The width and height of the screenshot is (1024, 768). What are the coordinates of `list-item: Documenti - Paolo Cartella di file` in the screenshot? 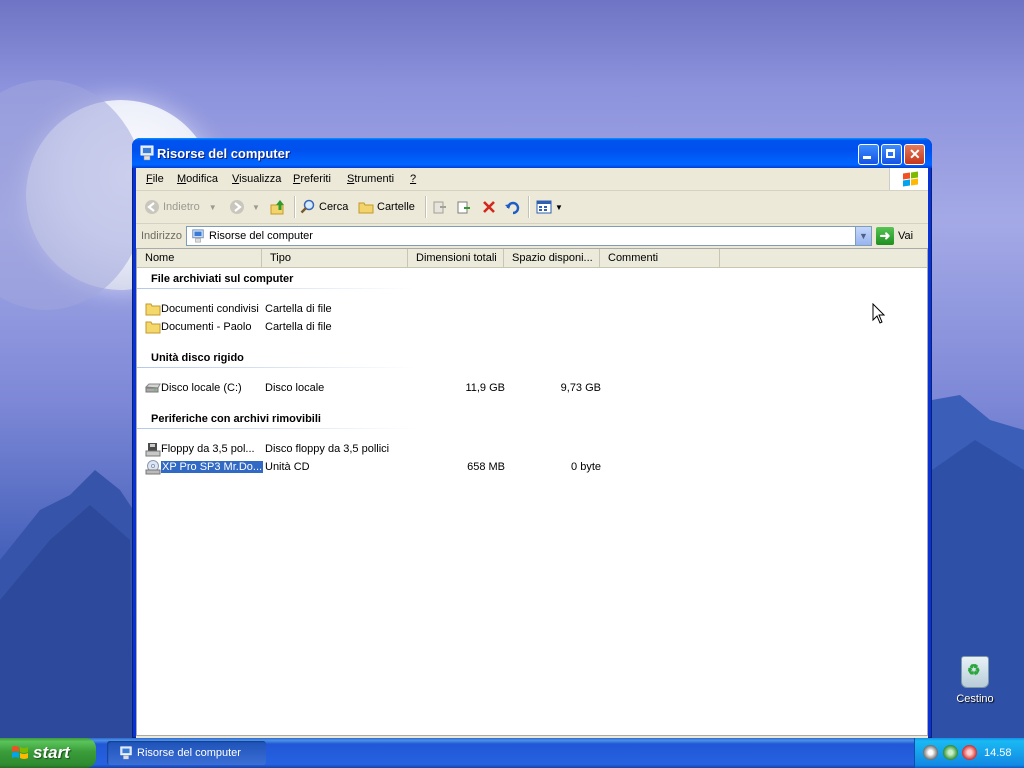 It's located at (533, 327).